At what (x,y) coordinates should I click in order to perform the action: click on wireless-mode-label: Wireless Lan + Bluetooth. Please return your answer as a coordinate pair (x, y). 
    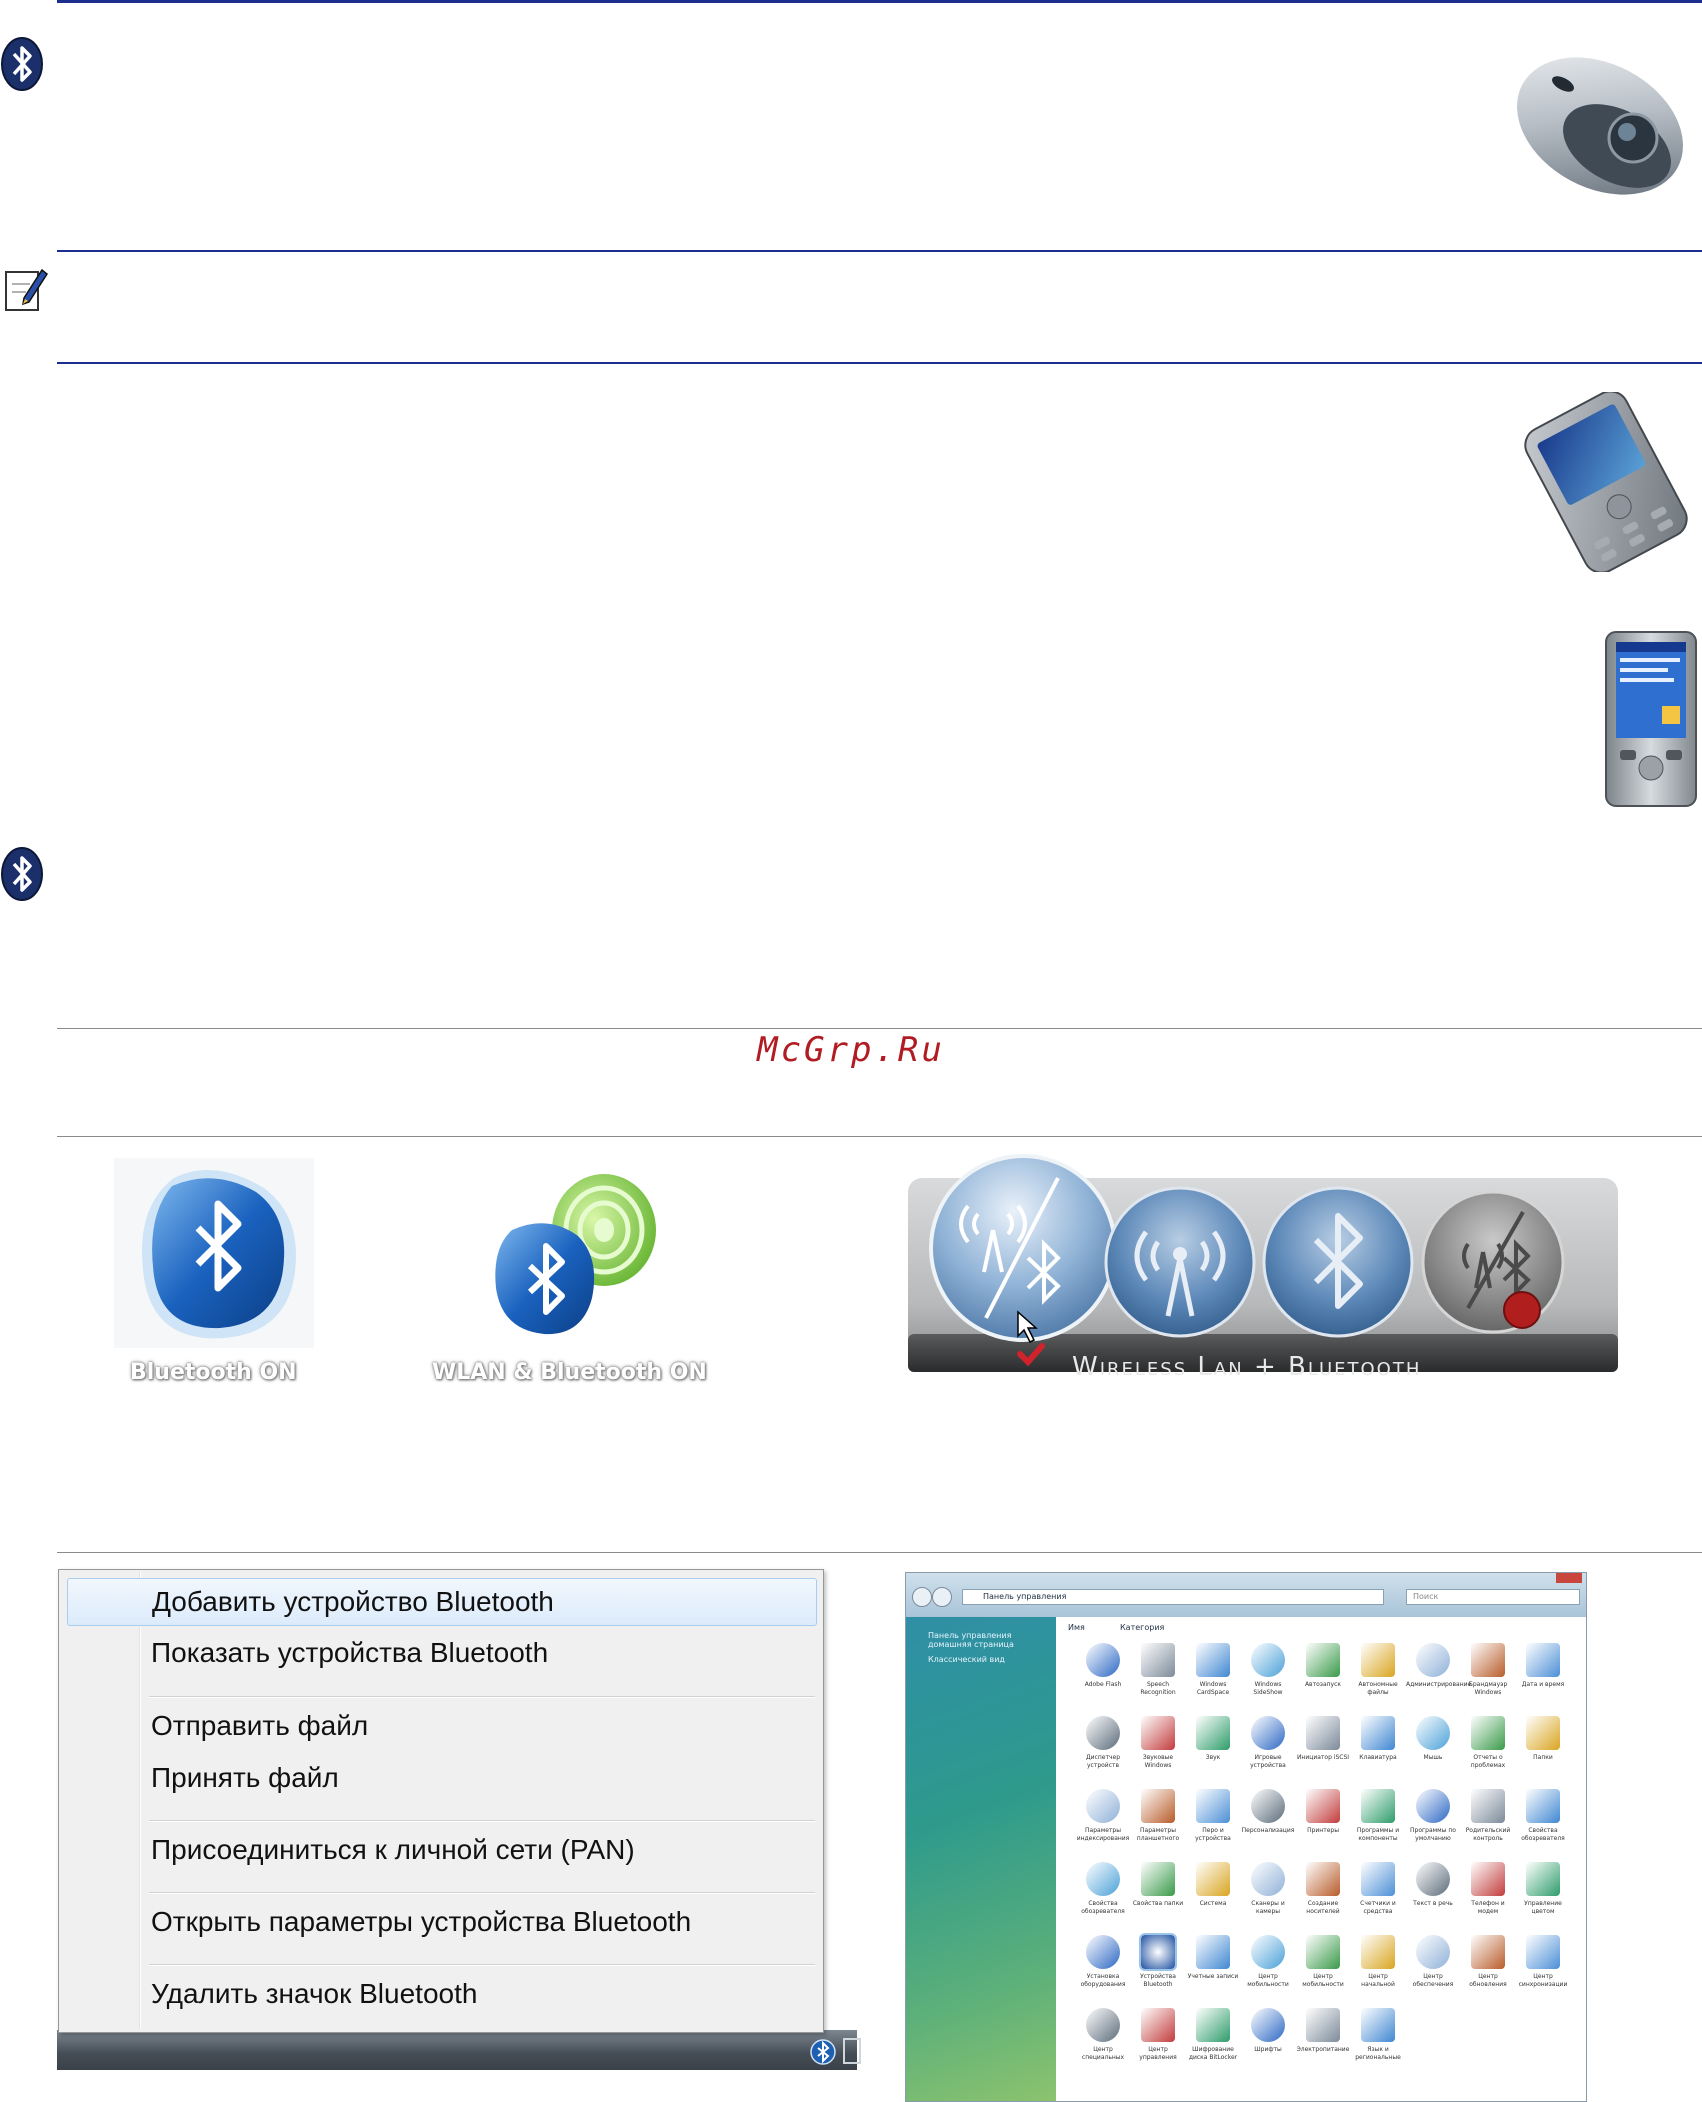
    Looking at the image, I should click on (1247, 1367).